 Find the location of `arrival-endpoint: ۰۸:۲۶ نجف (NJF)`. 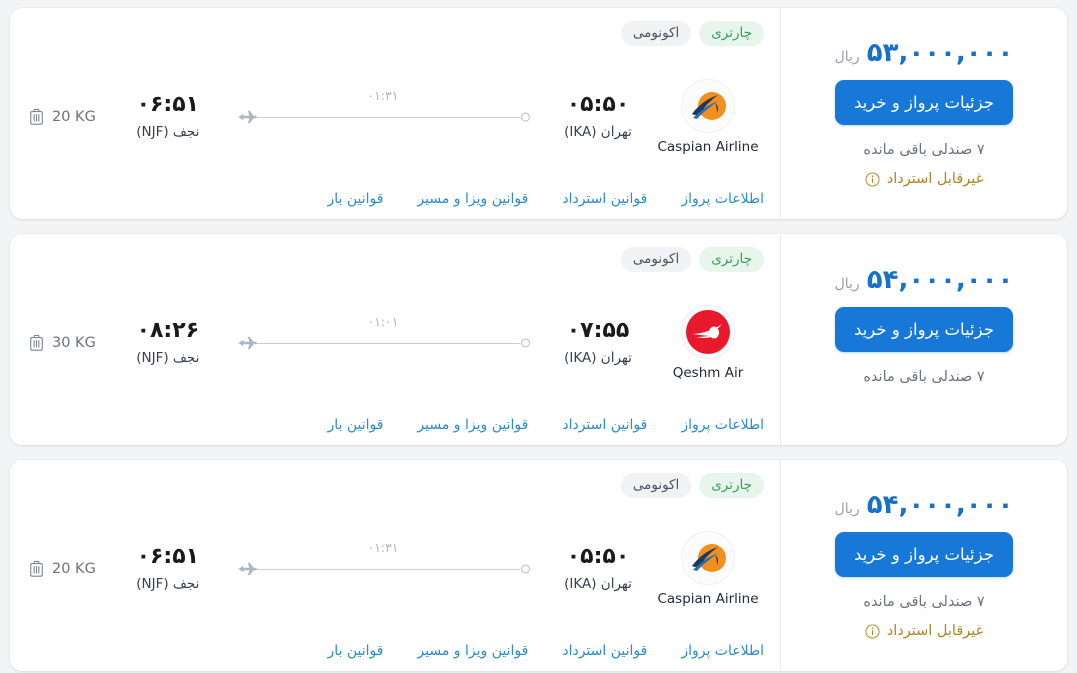

arrival-endpoint: ۰۸:۲۶ نجف (NJF) is located at coordinates (168, 341).